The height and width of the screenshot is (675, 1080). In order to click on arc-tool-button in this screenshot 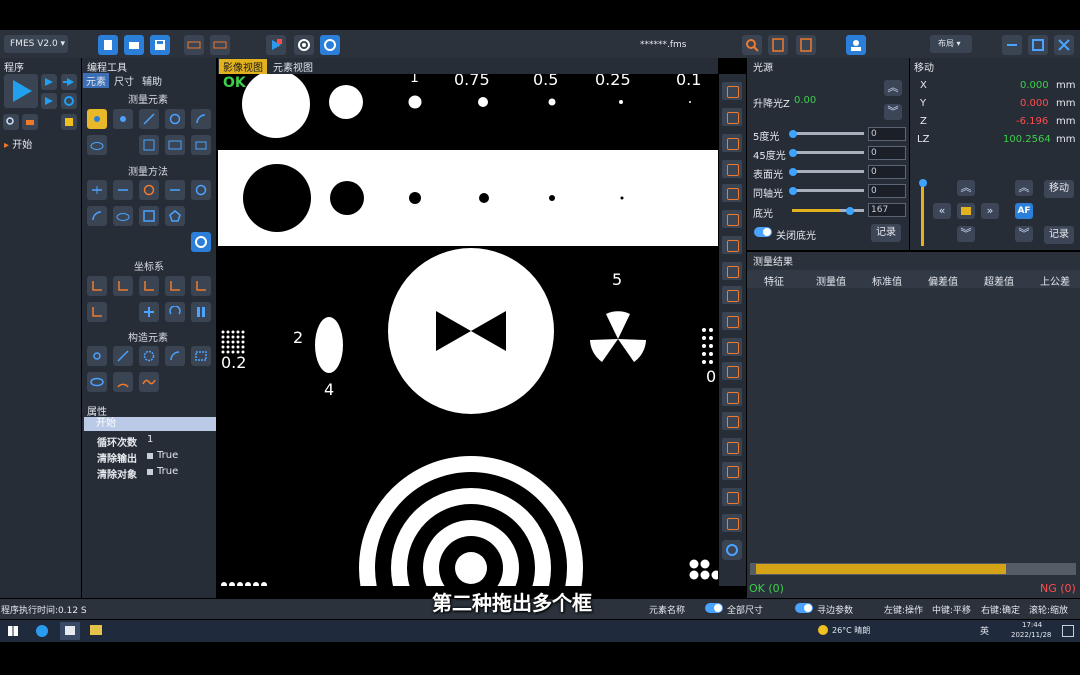, I will do `click(201, 119)`.